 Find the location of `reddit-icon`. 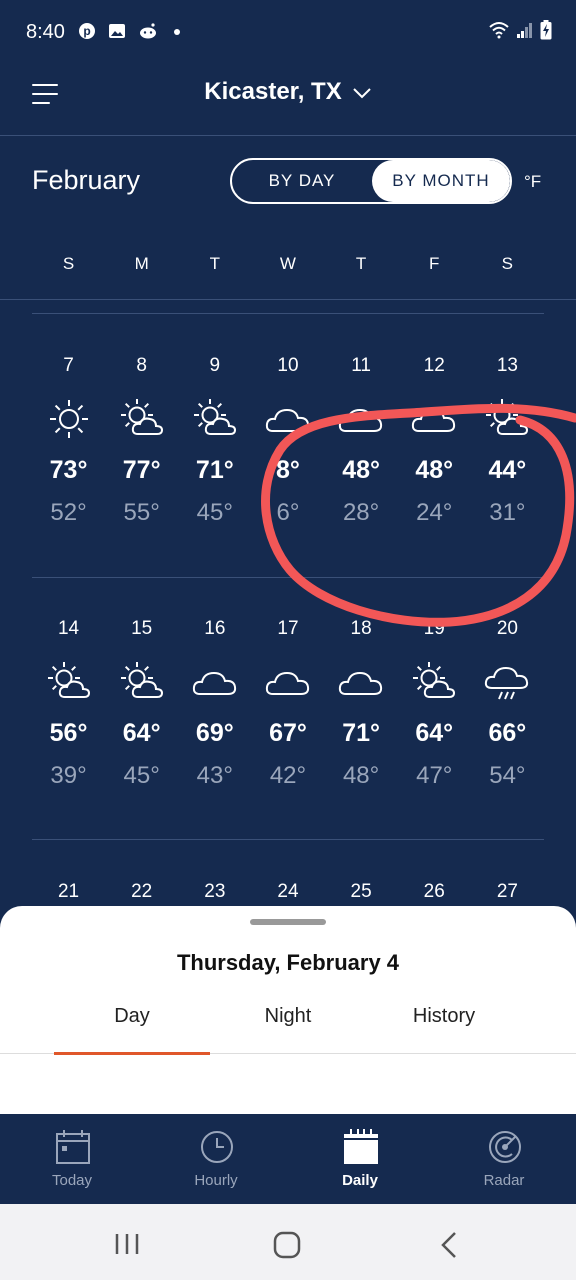

reddit-icon is located at coordinates (147, 31).